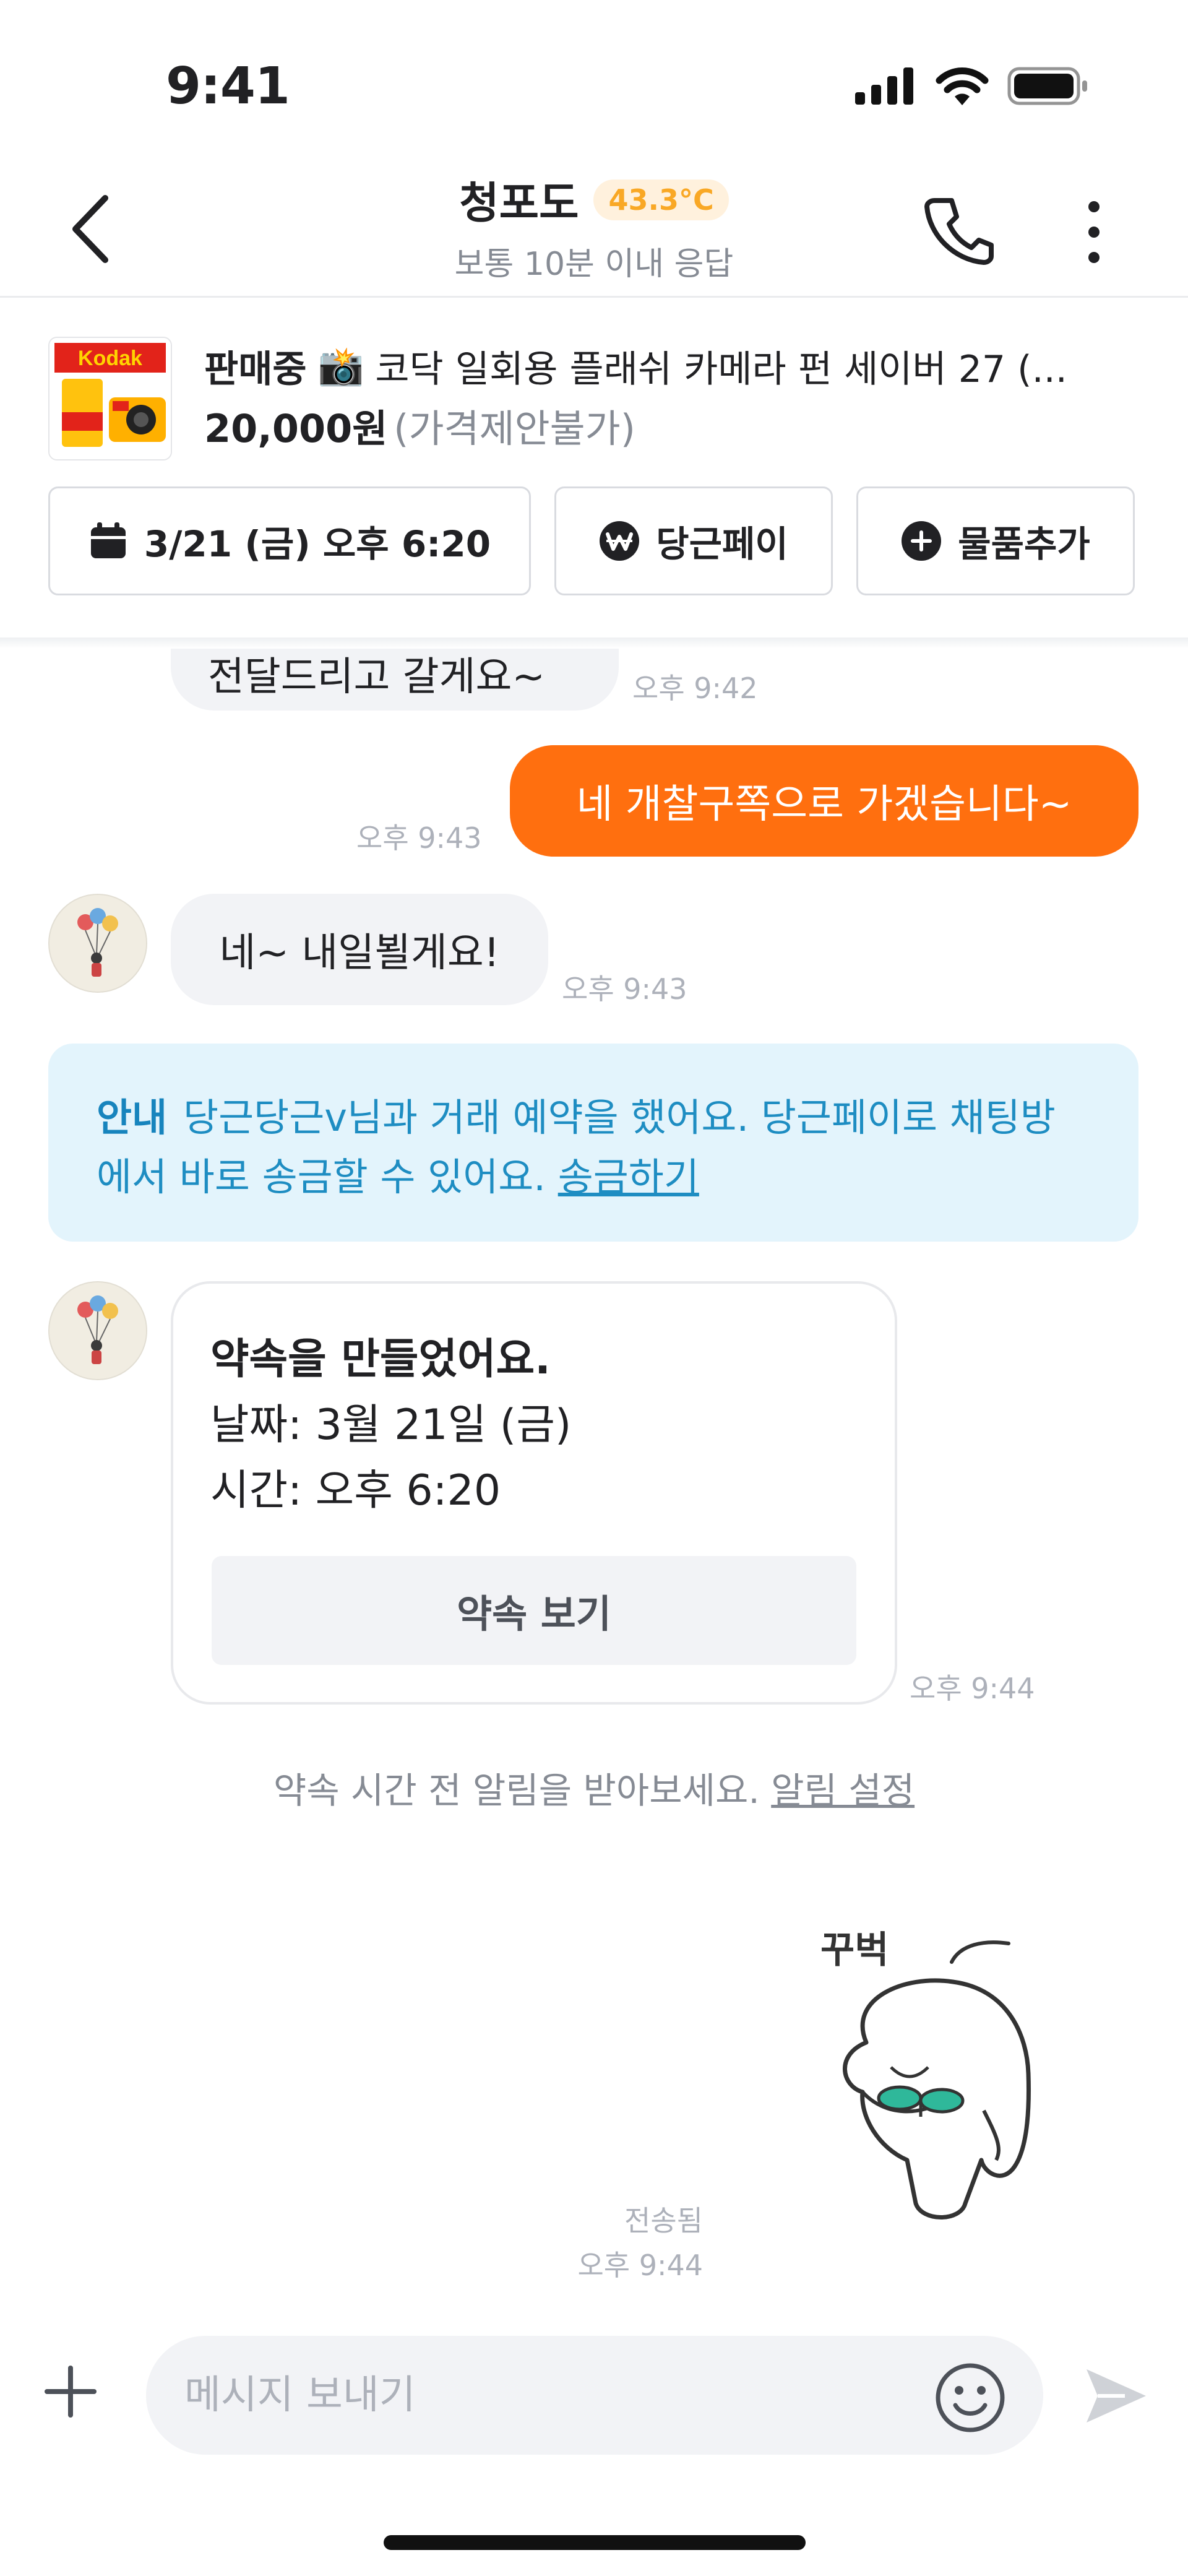 The width and height of the screenshot is (1188, 2576). I want to click on calendar-icon, so click(108, 540).